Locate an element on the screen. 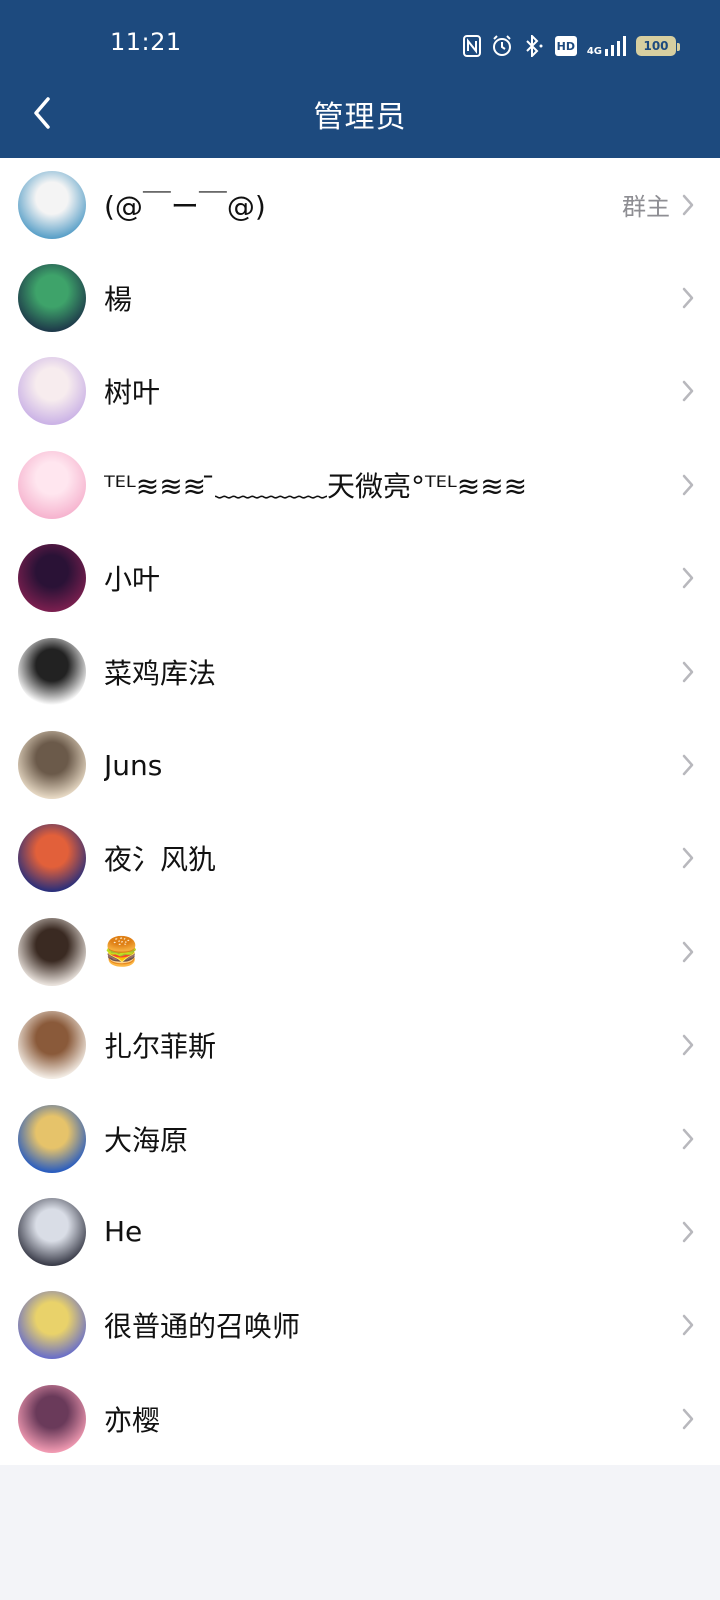 The width and height of the screenshot is (720, 1600). member-name: 大海原 is located at coordinates (146, 1140).